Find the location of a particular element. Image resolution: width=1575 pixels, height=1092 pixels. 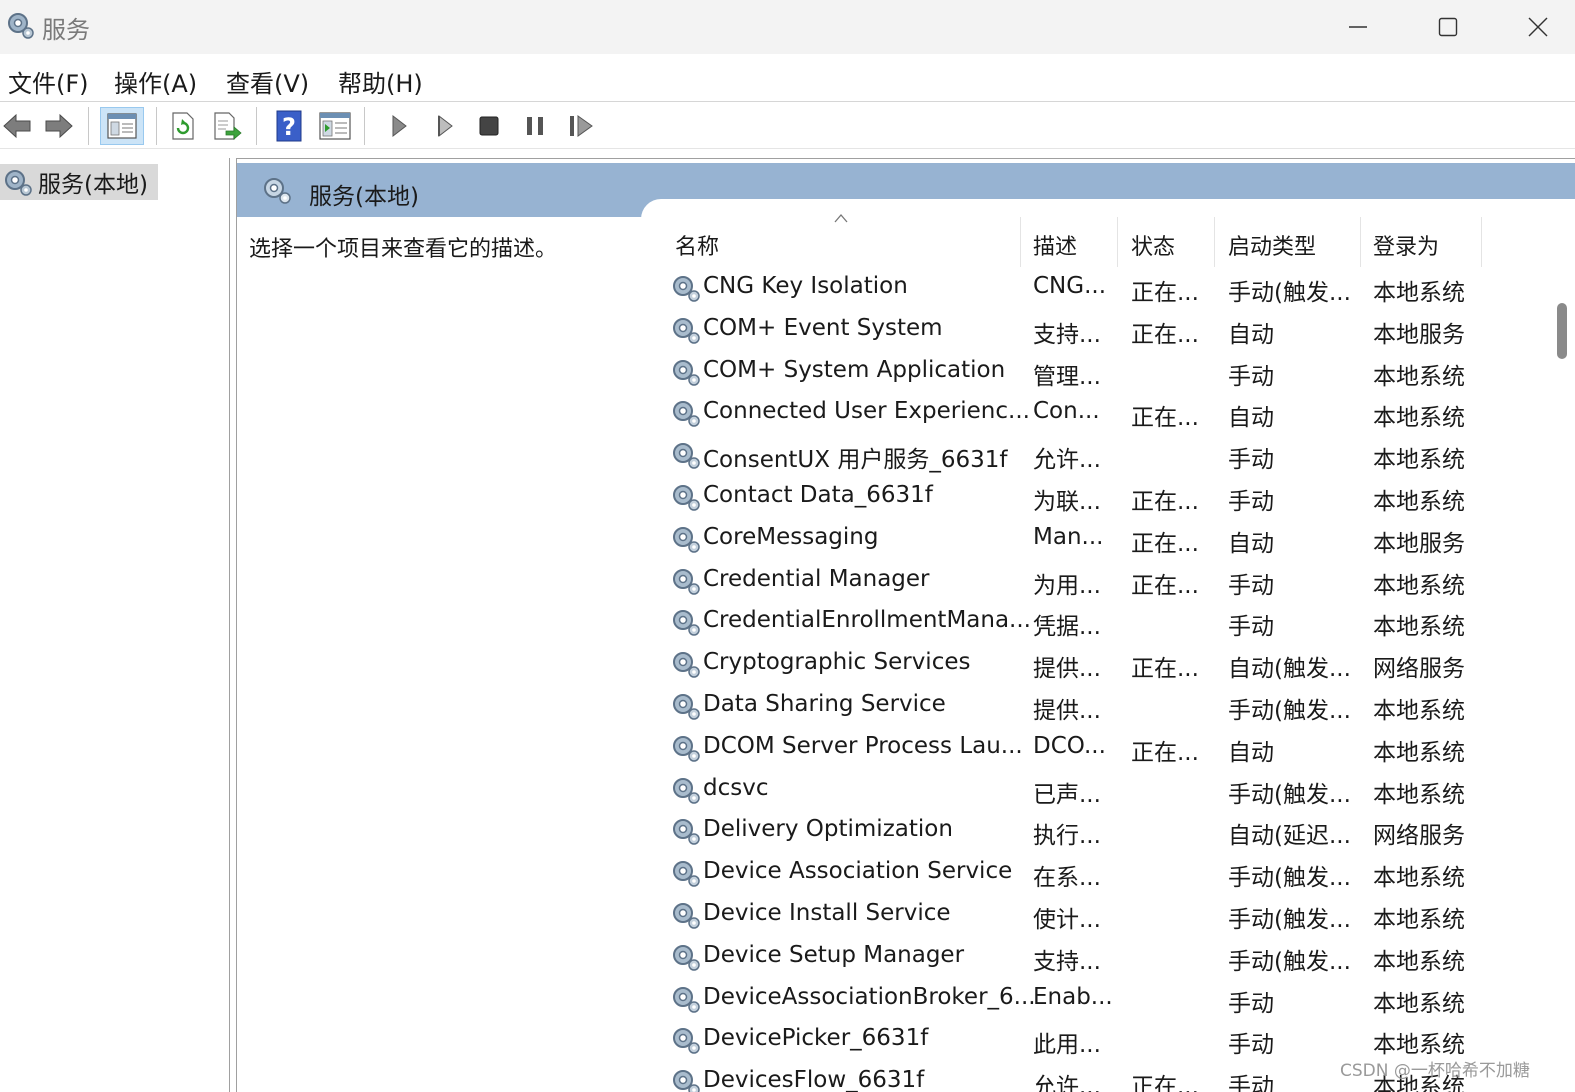

close-icon is located at coordinates (1538, 27).